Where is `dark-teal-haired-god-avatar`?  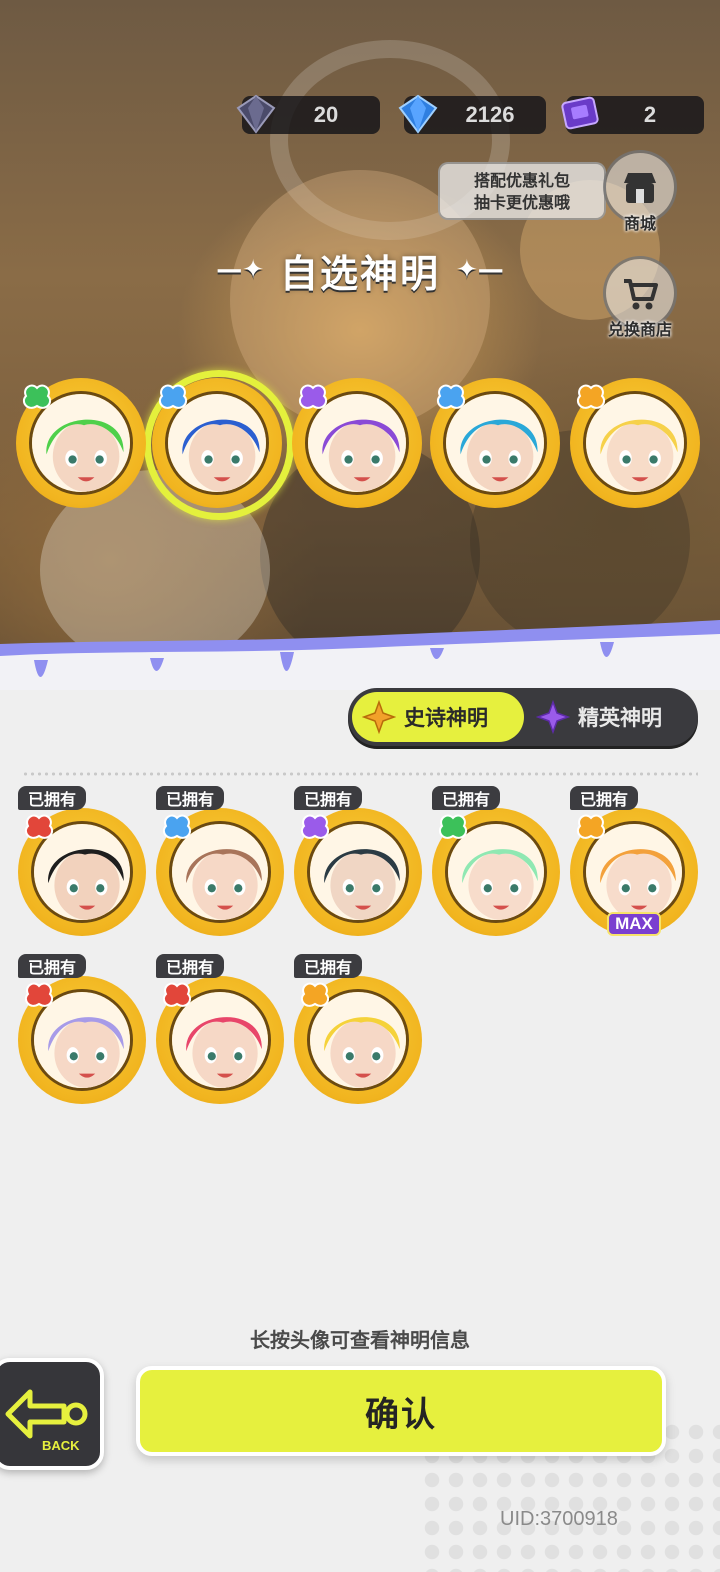 dark-teal-haired-god-avatar is located at coordinates (358, 872).